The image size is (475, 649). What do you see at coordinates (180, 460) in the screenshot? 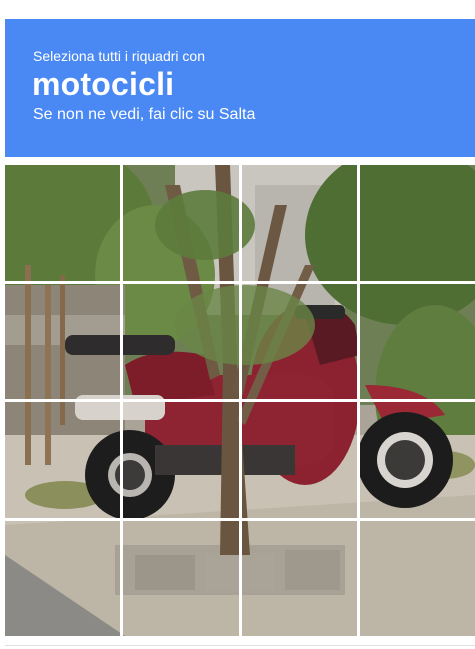
I see `image-tile-r3-c2` at bounding box center [180, 460].